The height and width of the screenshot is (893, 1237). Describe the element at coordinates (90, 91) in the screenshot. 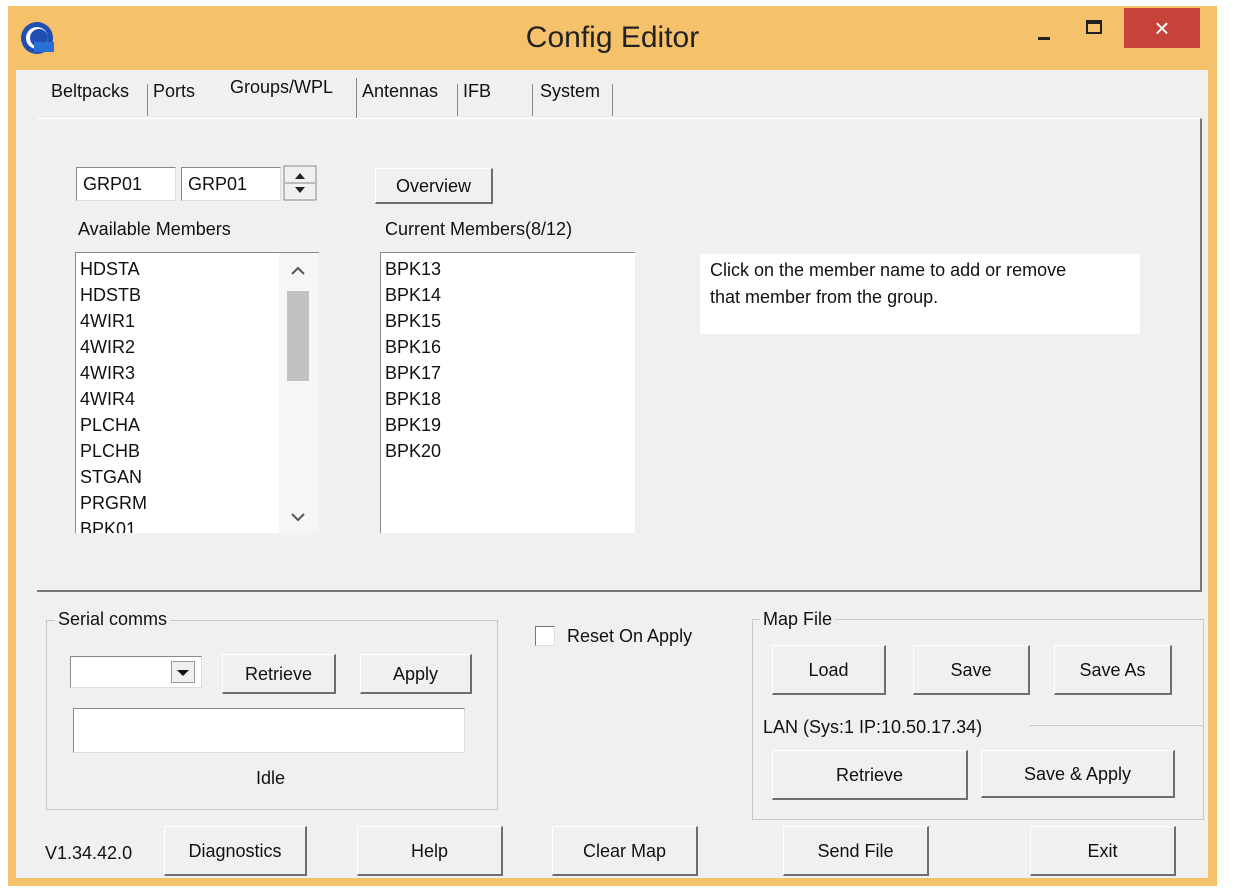

I see `tab-beltpacks: Beltpacks` at that location.